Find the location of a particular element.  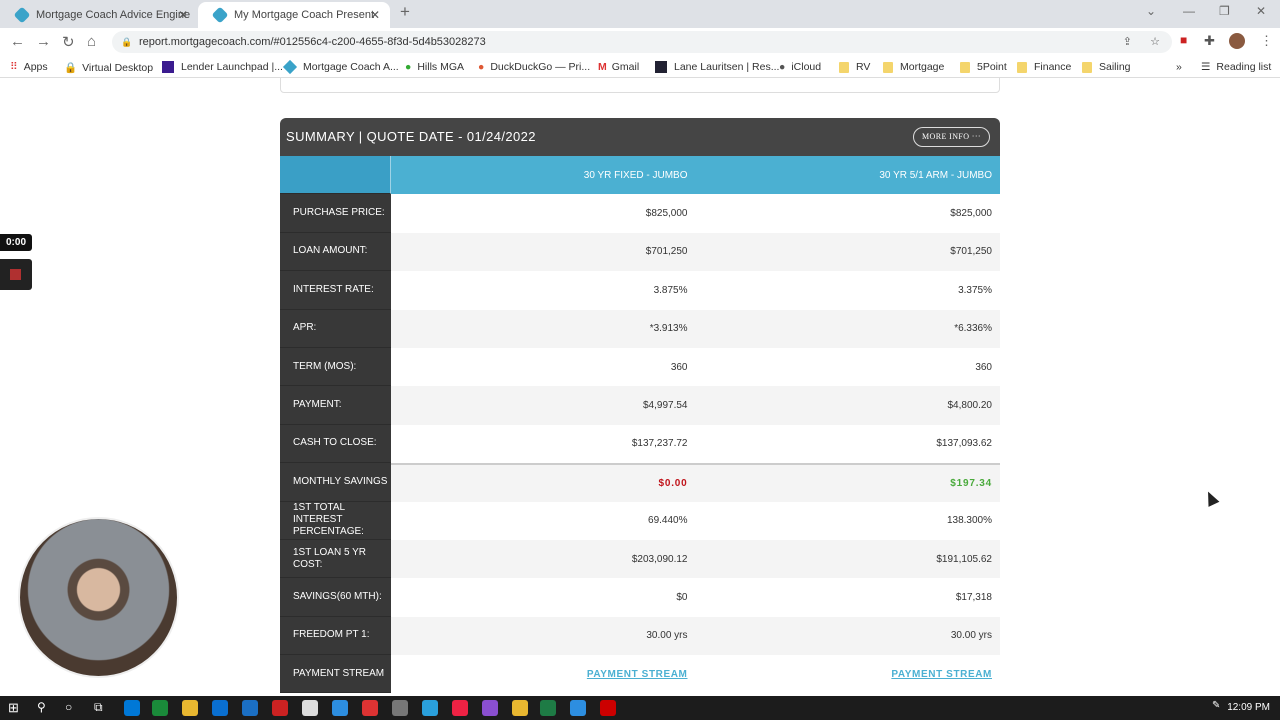

site-icon is located at coordinates (661, 67).